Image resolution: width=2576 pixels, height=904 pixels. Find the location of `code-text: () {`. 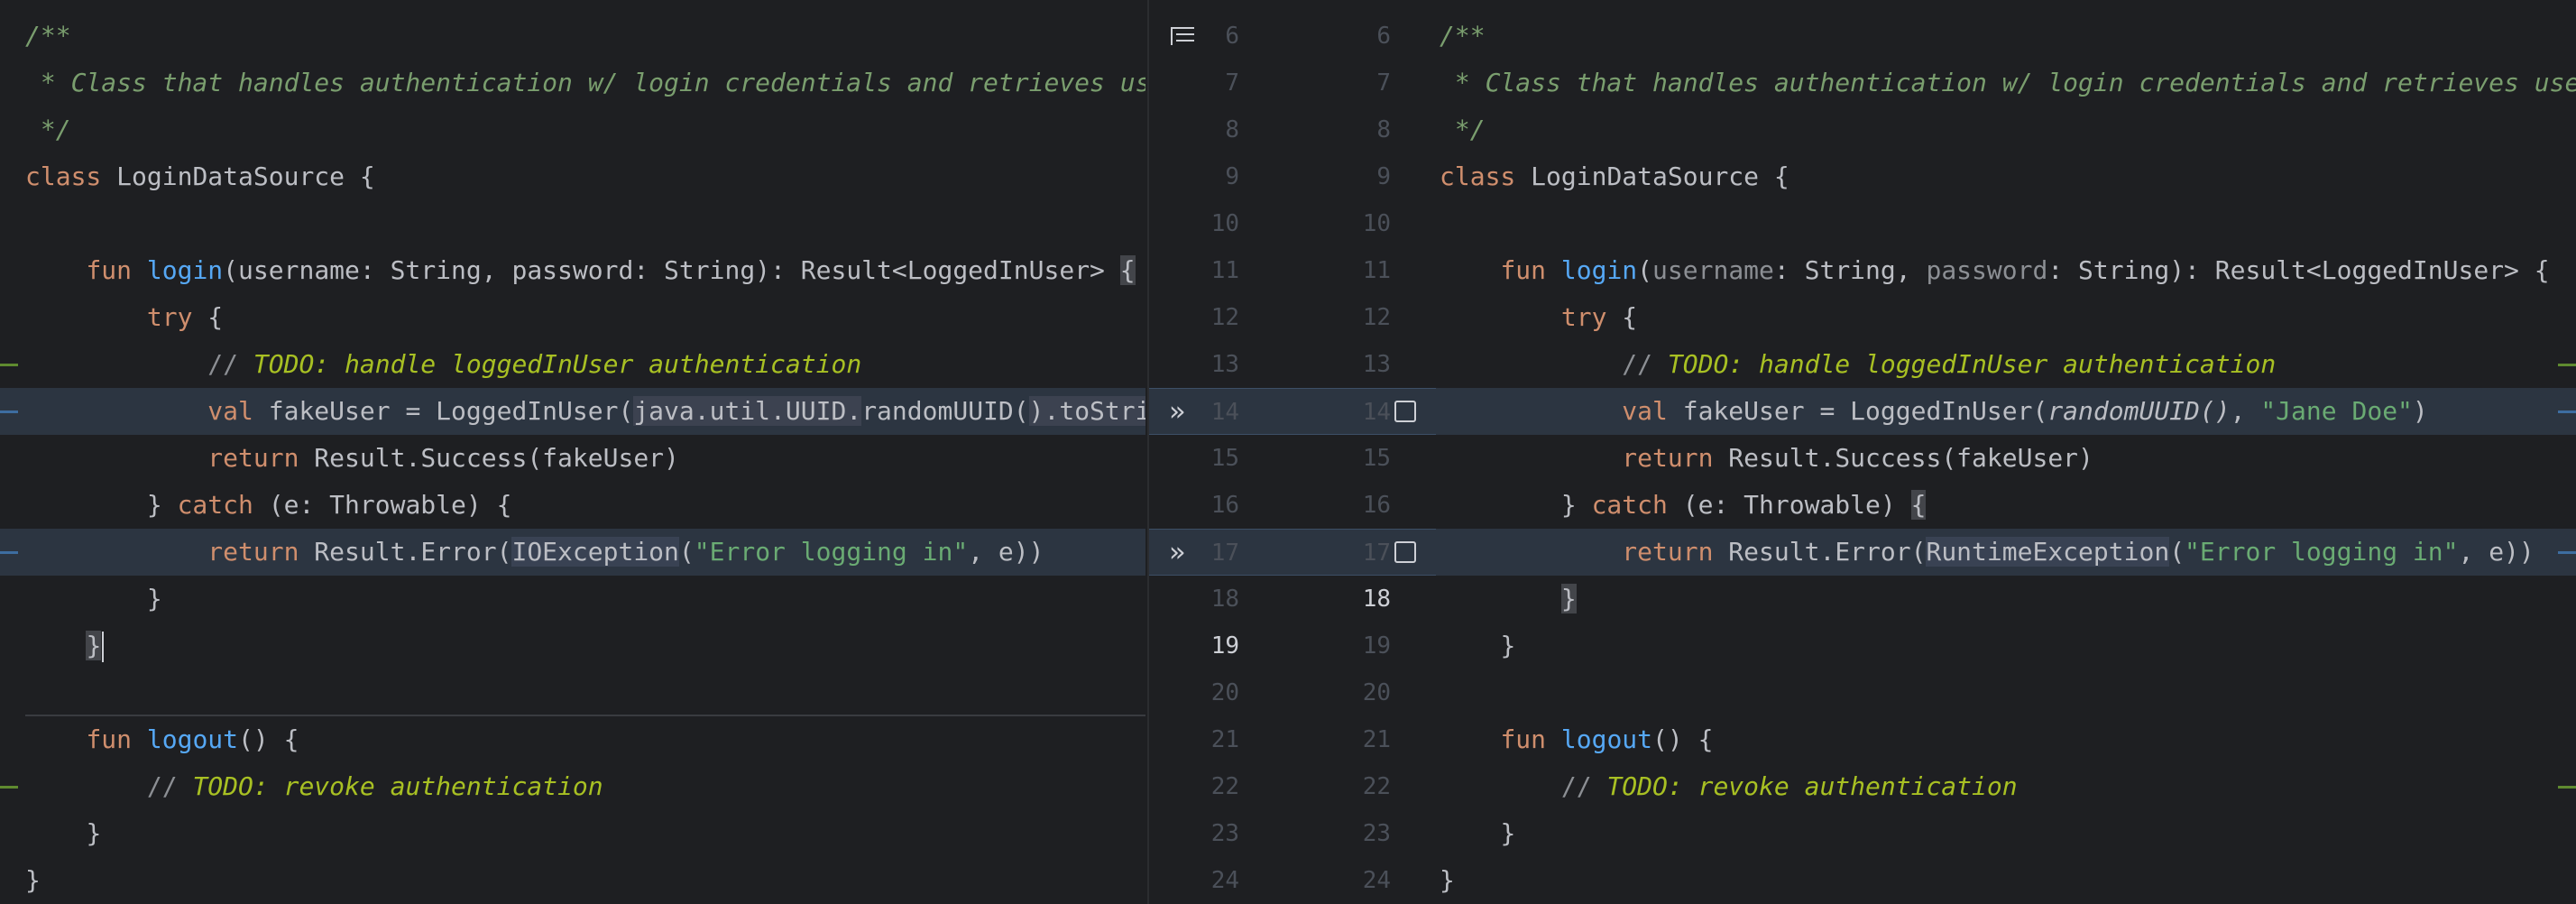

code-text: () { is located at coordinates (269, 739).